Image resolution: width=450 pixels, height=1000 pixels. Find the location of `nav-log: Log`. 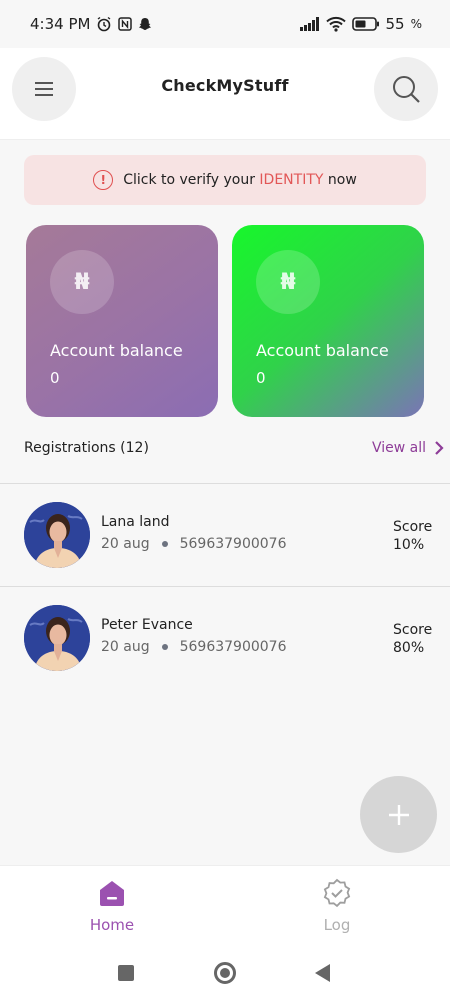

nav-log: Log is located at coordinates (337, 906).